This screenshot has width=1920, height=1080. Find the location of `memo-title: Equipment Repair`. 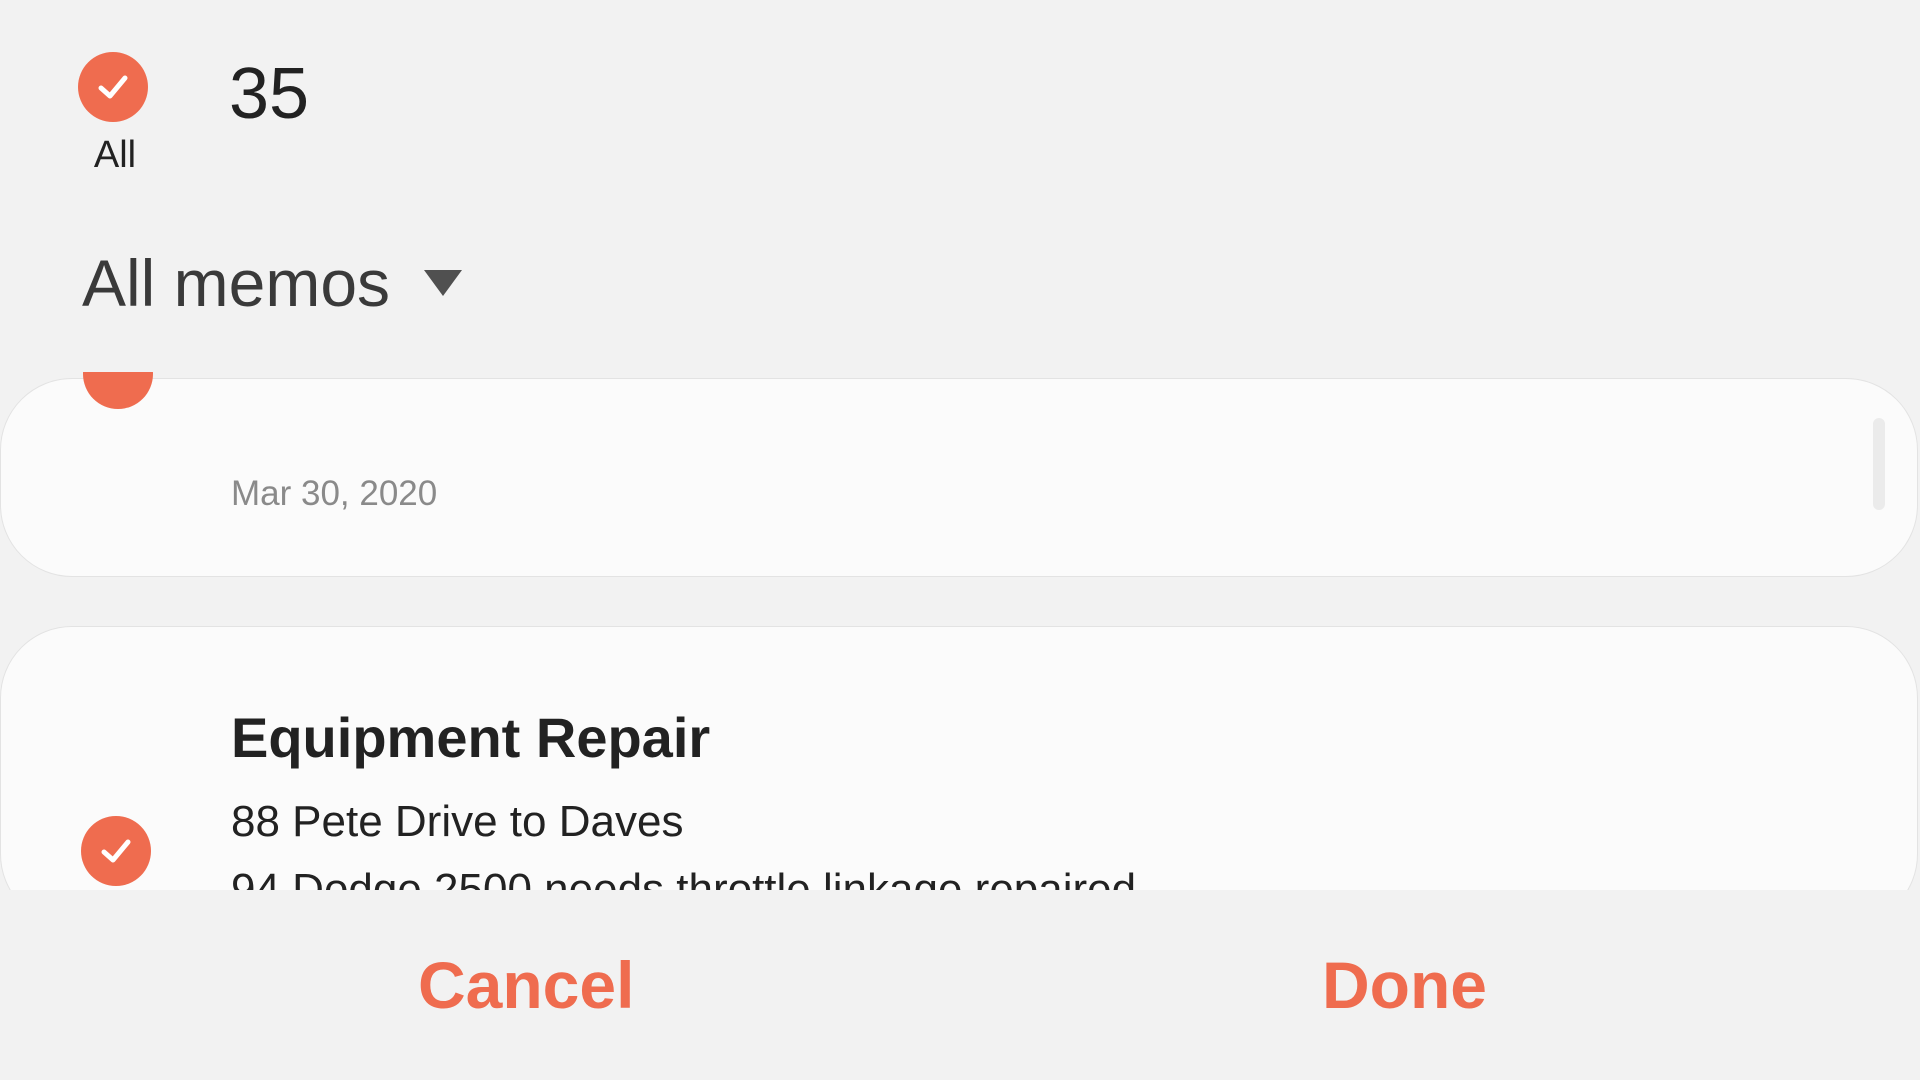

memo-title: Equipment Repair is located at coordinates (471, 737).